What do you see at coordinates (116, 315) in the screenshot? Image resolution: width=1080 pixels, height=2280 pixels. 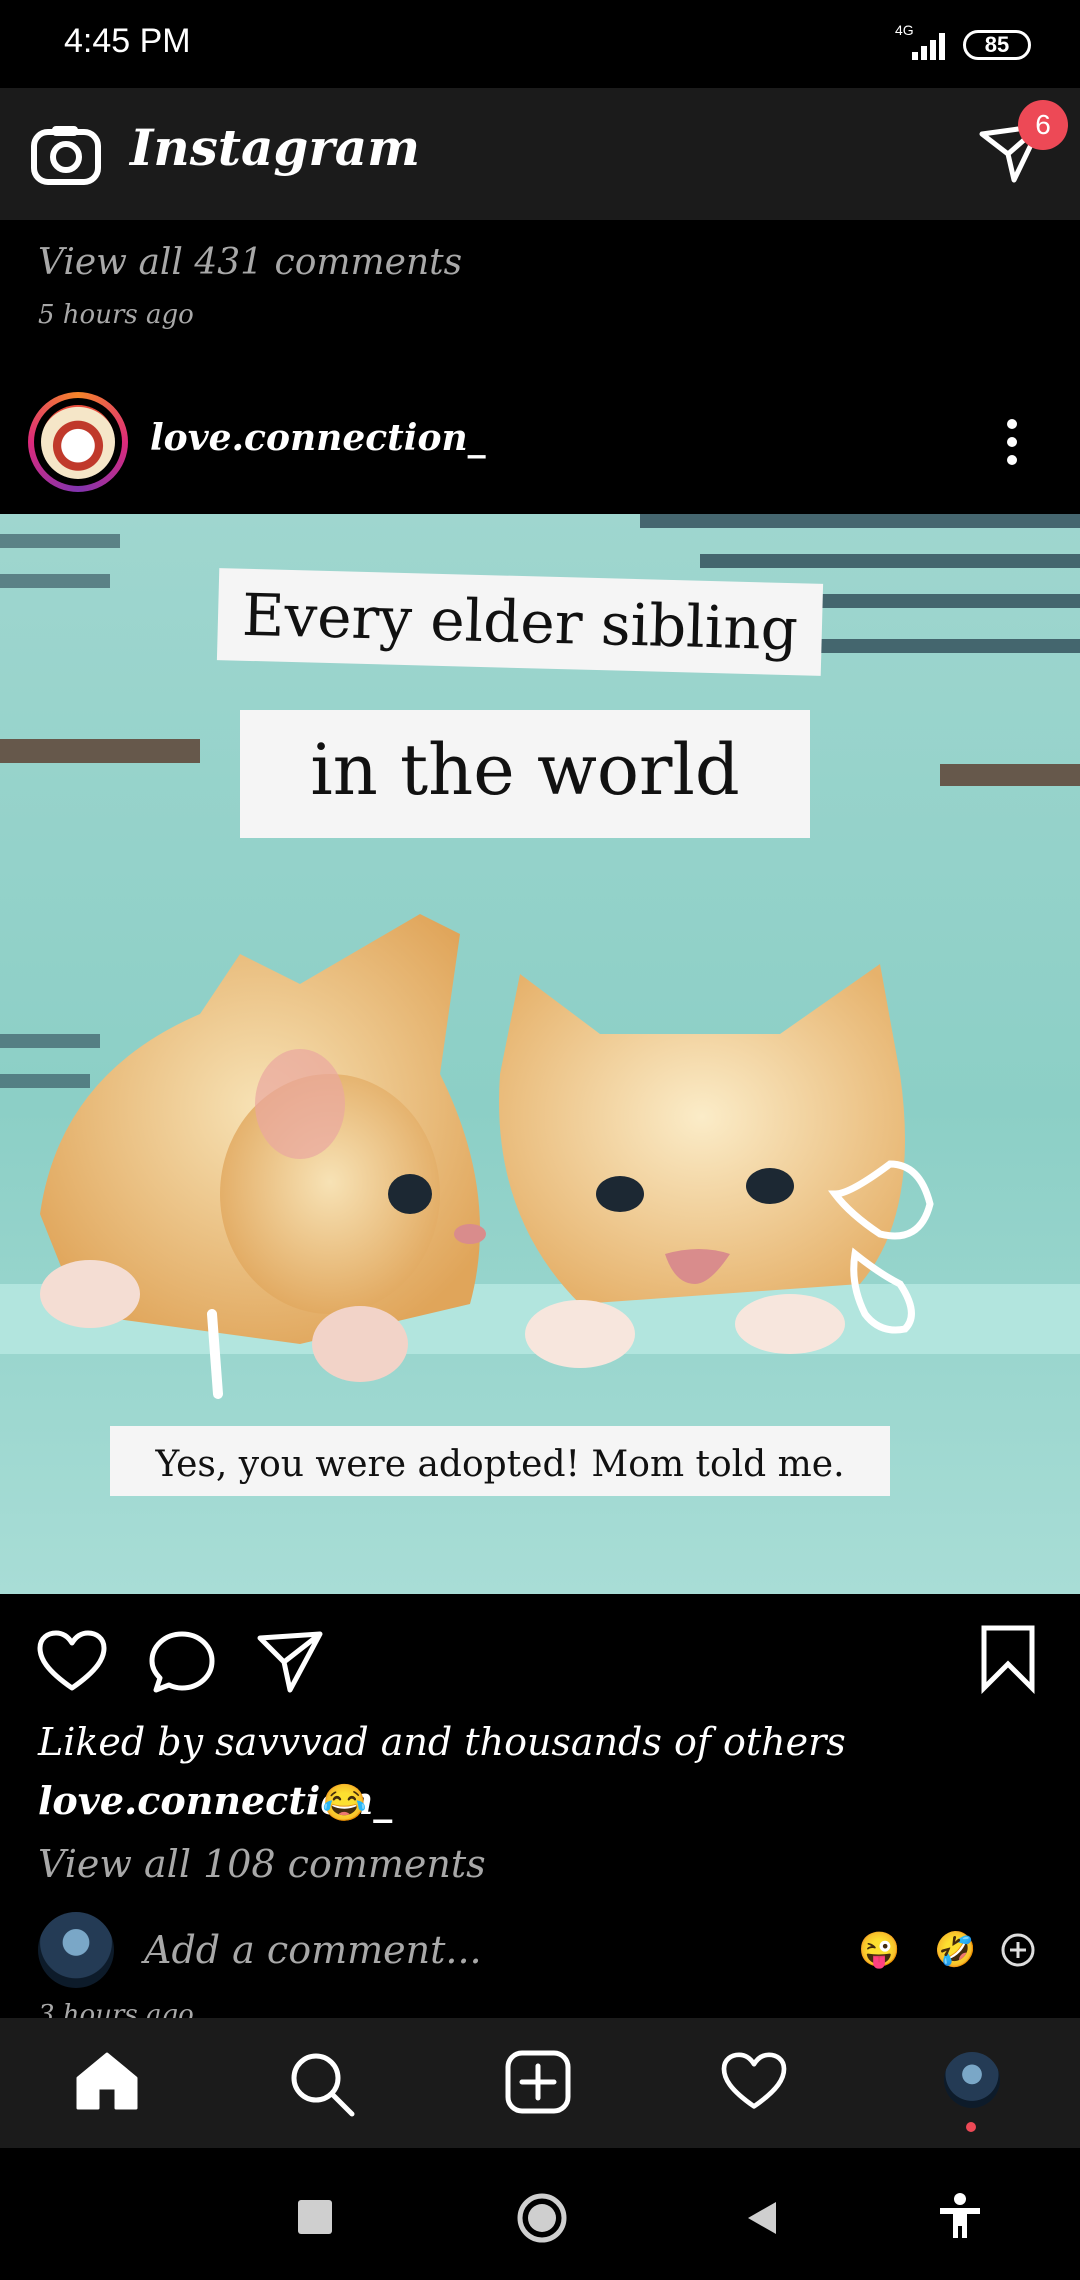 I see `post-timestamp: 5 hours ago` at bounding box center [116, 315].